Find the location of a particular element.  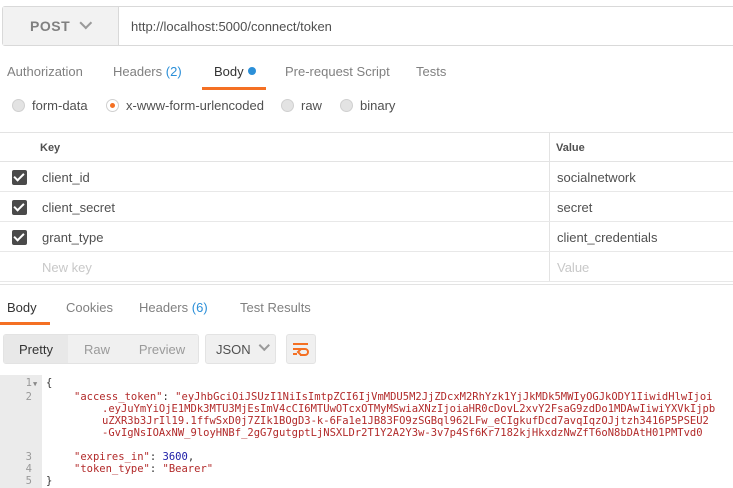

pretty-button: Pretty is located at coordinates (36, 349).